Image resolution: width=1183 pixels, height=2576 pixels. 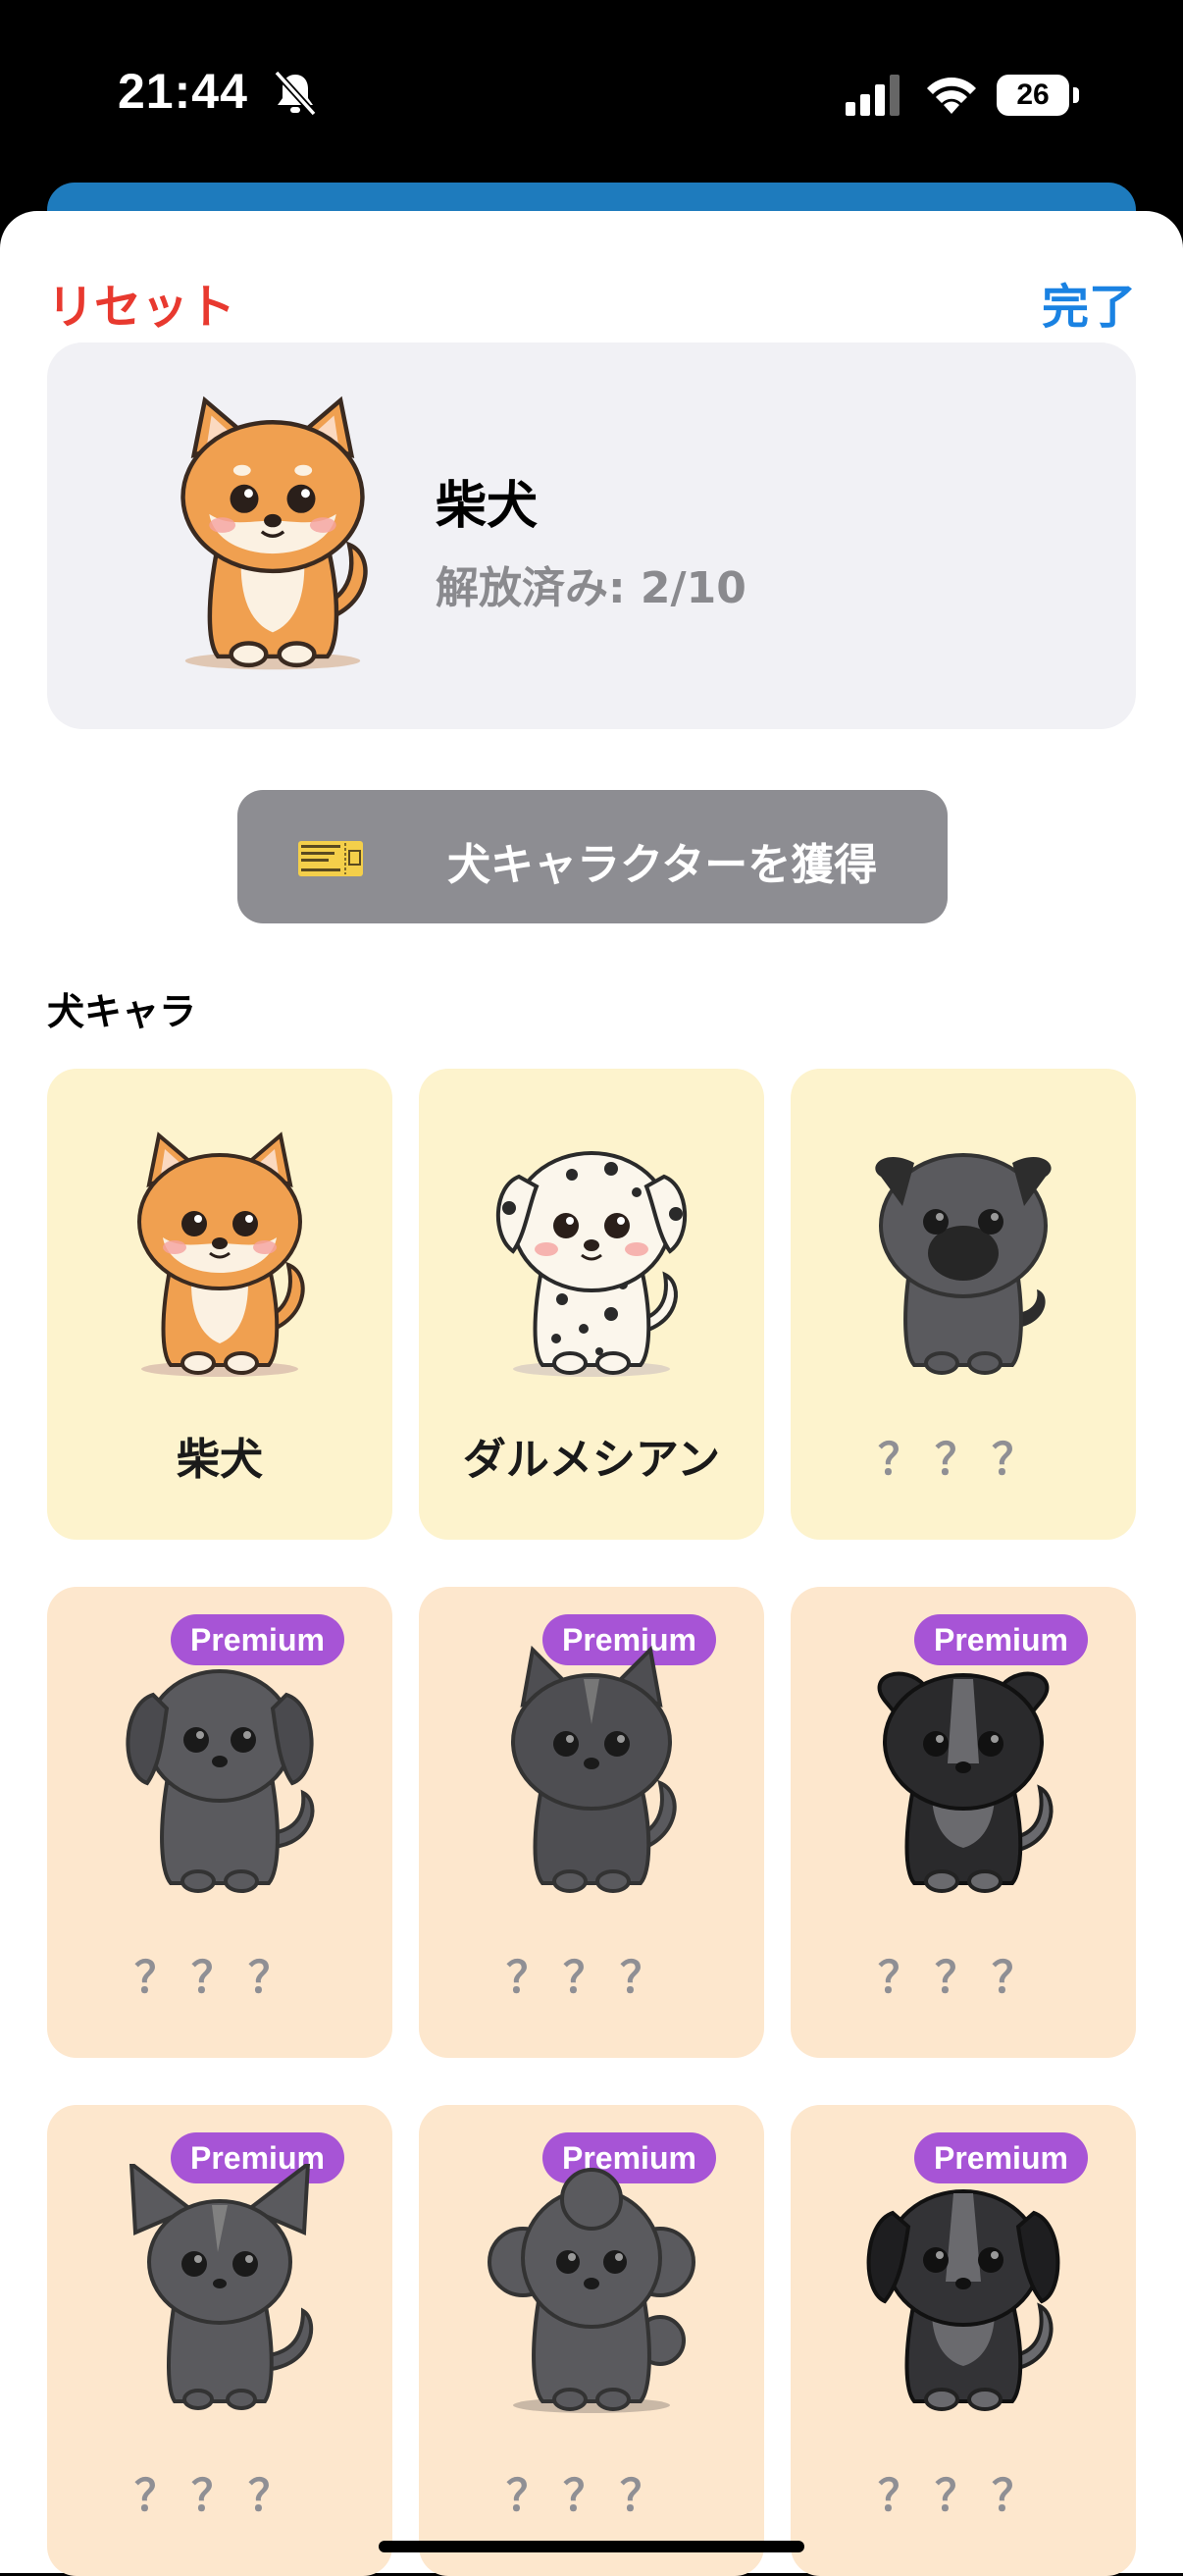 I want to click on character-card-locked: ？？？, so click(x=964, y=1304).